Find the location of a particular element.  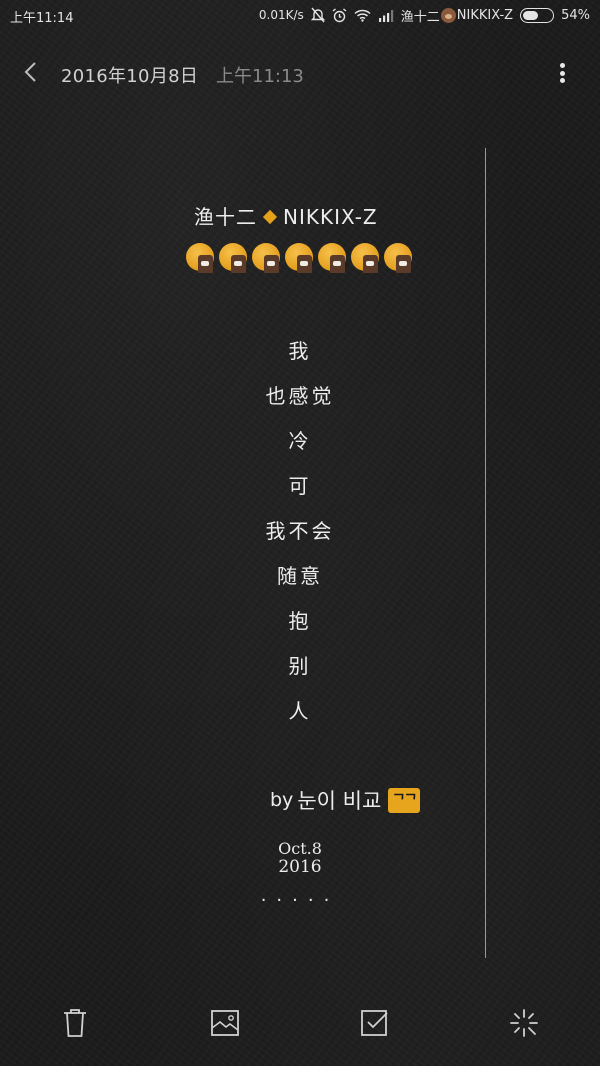

title-name: 渔十二 is located at coordinates (225, 217).